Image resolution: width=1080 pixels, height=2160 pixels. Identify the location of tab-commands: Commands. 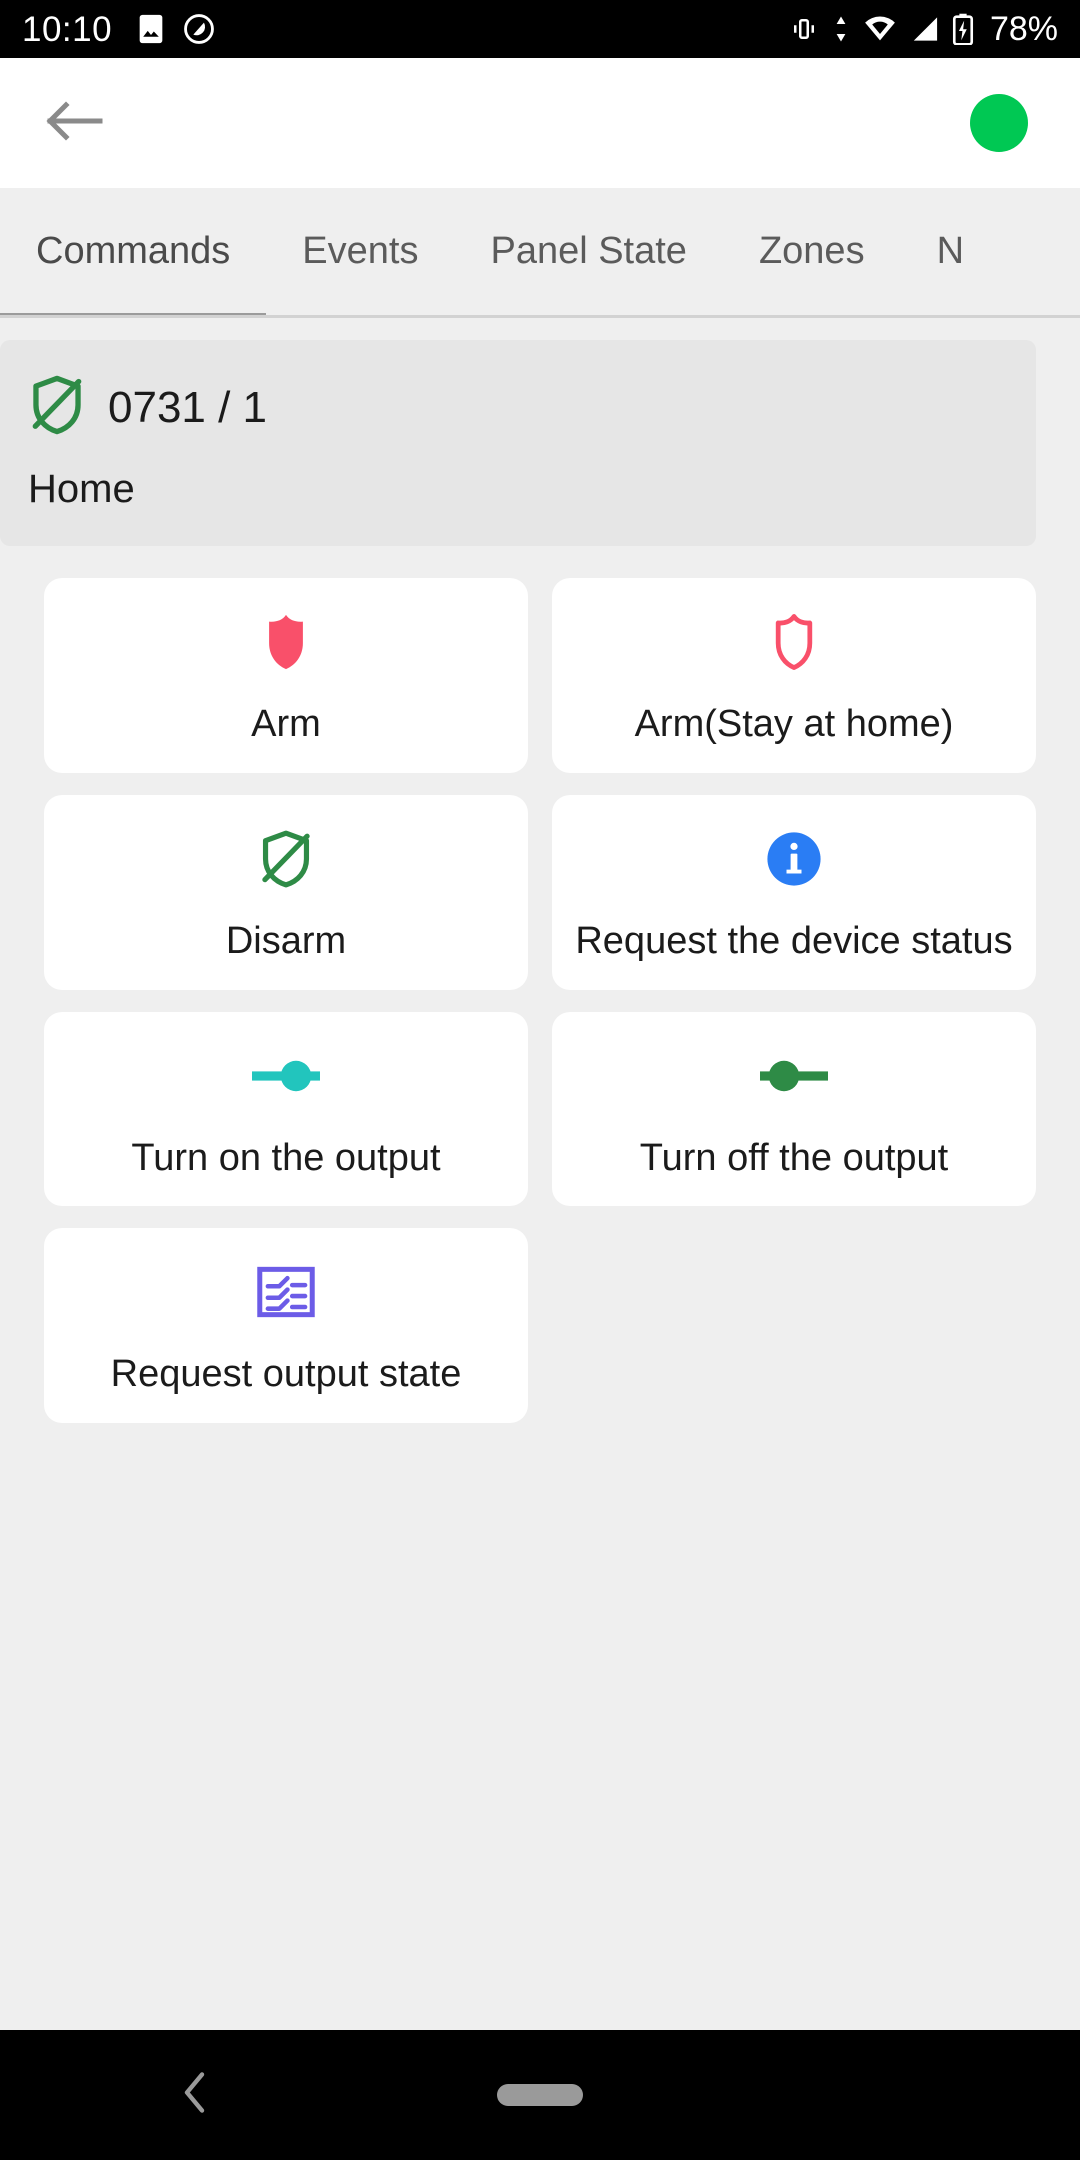
(133, 251).